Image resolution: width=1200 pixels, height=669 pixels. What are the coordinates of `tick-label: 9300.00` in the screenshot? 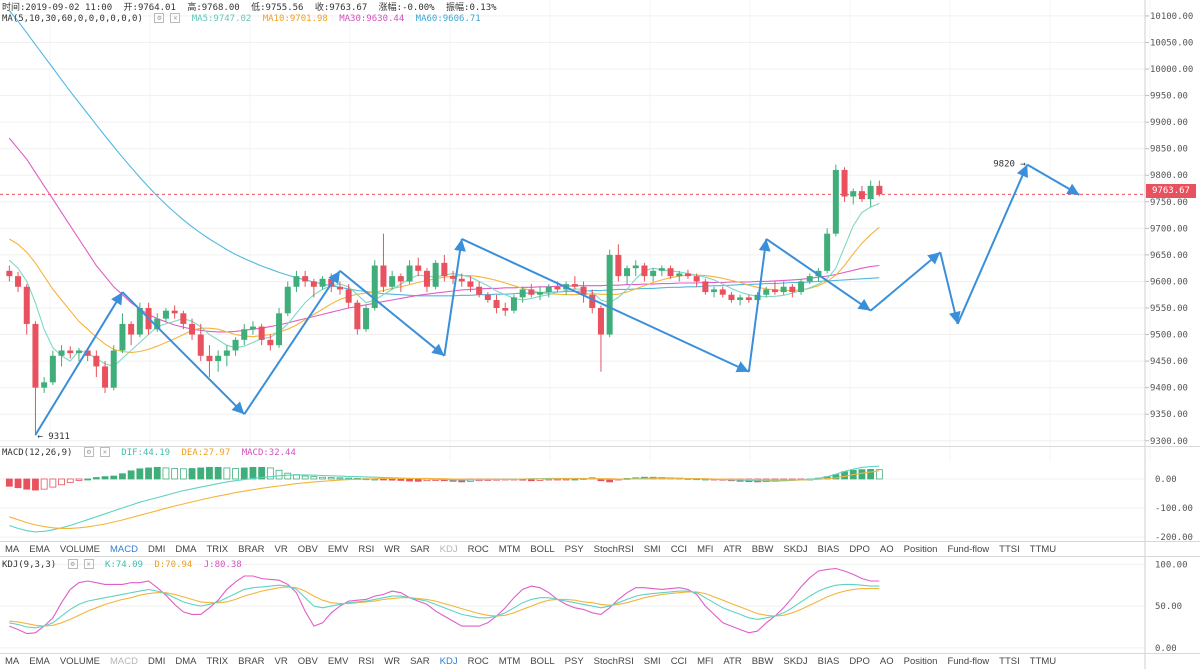 It's located at (1169, 442).